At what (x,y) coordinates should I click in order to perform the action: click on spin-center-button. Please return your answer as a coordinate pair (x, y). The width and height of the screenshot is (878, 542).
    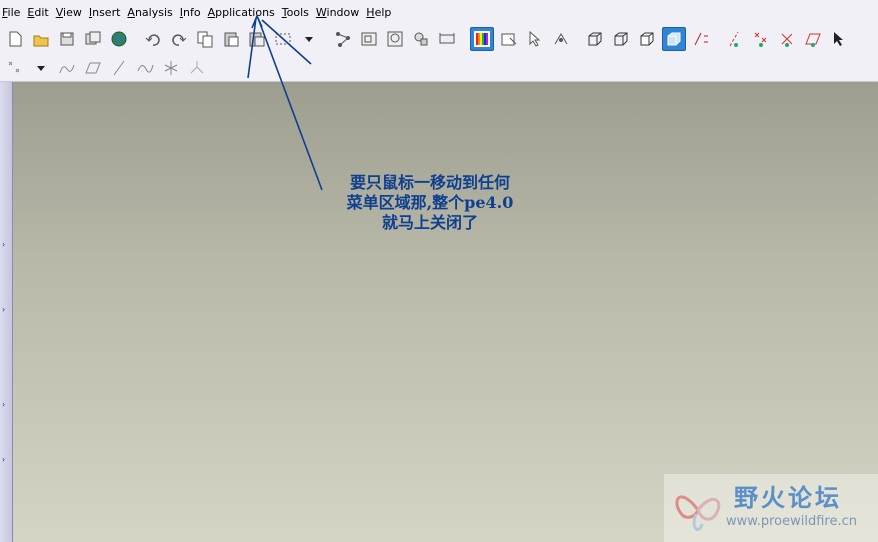
    Looking at the image, I should click on (561, 39).